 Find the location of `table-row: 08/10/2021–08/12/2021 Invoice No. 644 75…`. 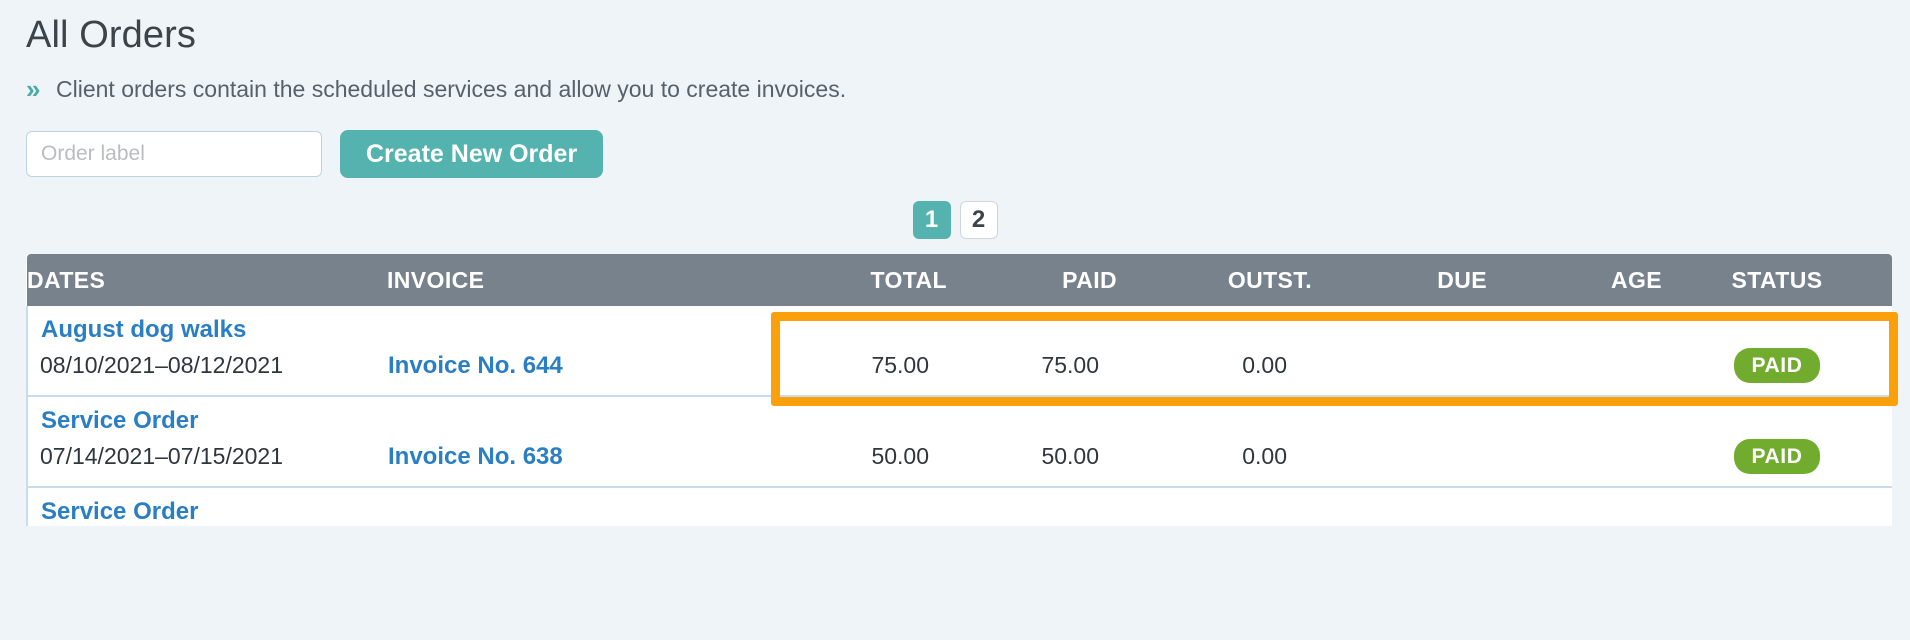

table-row: 08/10/2021–08/12/2021 Invoice No. 644 75… is located at coordinates (959, 370).